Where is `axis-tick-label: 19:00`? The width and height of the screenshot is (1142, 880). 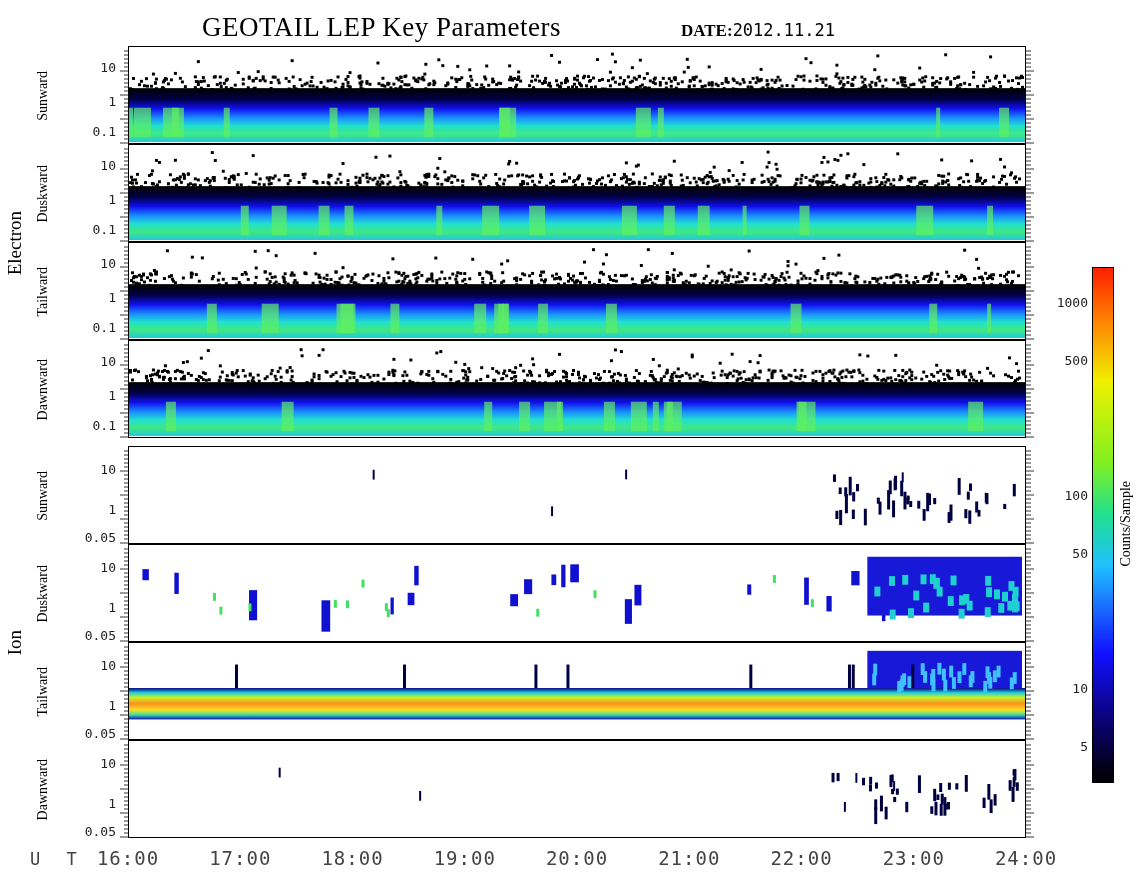
axis-tick-label: 19:00 is located at coordinates (464, 858).